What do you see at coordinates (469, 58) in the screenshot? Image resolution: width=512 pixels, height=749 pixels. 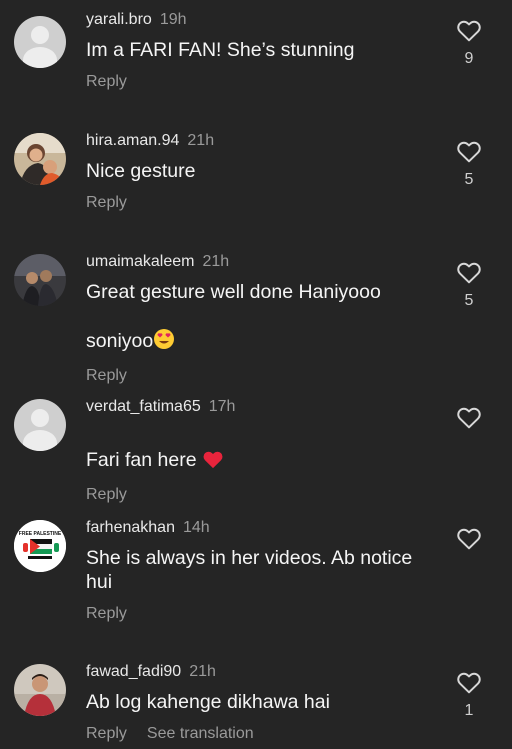 I see `like-count: 9` at bounding box center [469, 58].